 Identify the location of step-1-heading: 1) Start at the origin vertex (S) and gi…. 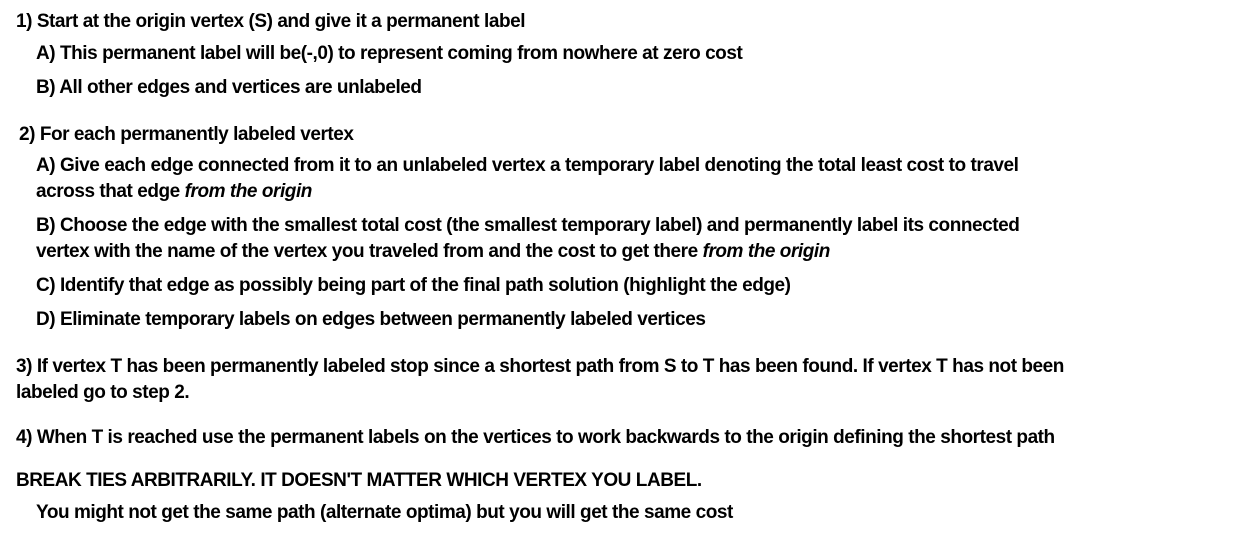
(271, 21).